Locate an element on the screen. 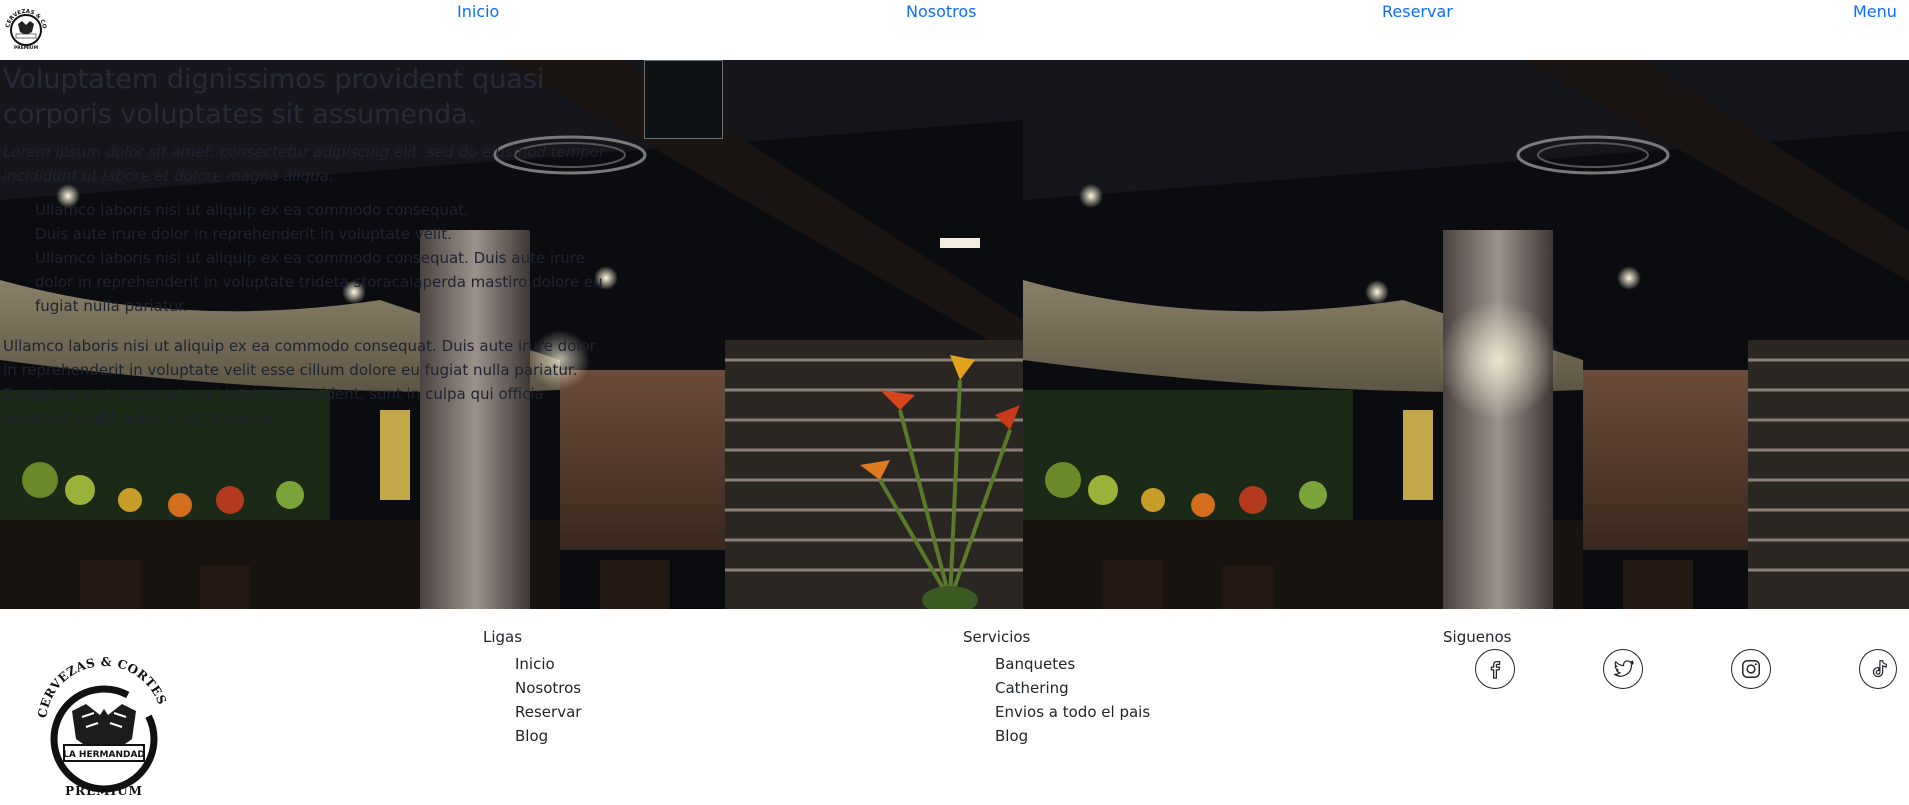 Image resolution: width=1909 pixels, height=805 pixels. twitter-link is located at coordinates (1623, 669).